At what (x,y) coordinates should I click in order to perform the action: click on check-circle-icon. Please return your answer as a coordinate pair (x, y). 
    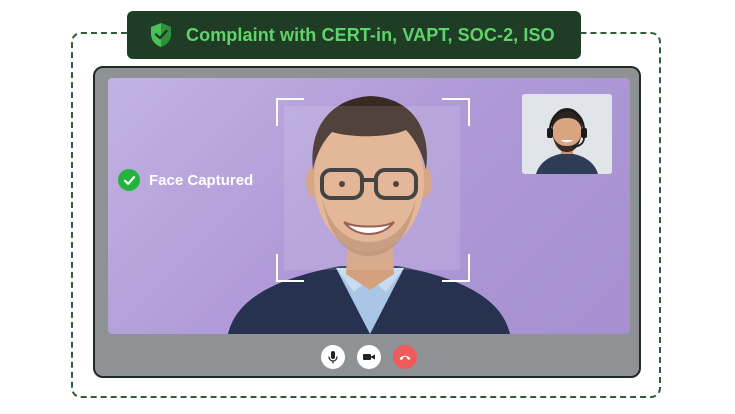
    Looking at the image, I should click on (129, 180).